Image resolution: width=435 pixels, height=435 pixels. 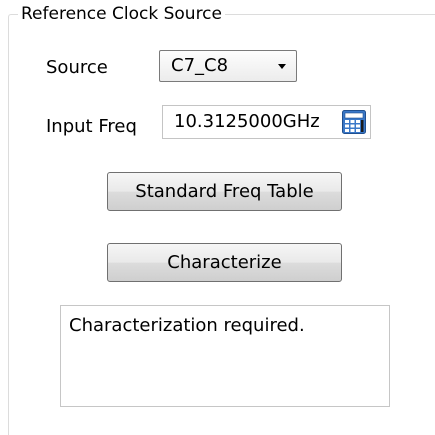 What do you see at coordinates (247, 121) in the screenshot?
I see `input-freq-value: 10.3125000GHz` at bounding box center [247, 121].